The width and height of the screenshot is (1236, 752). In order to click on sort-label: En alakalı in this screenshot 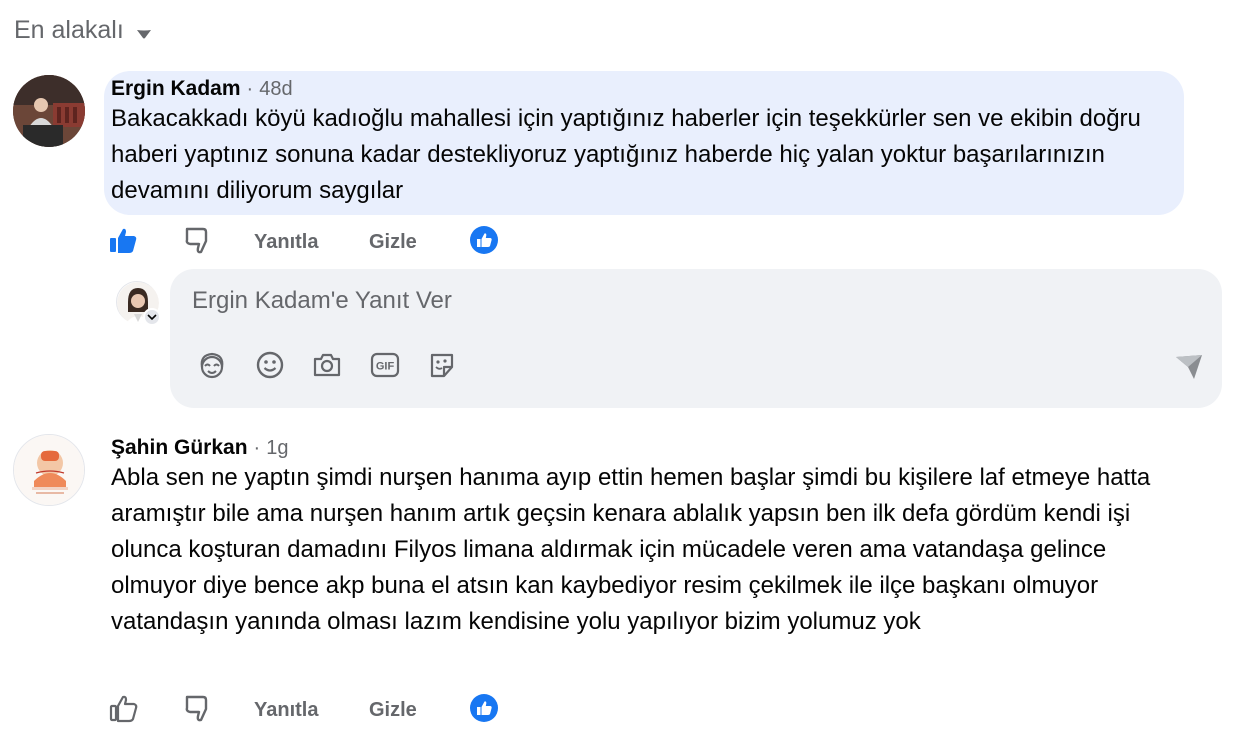, I will do `click(69, 30)`.